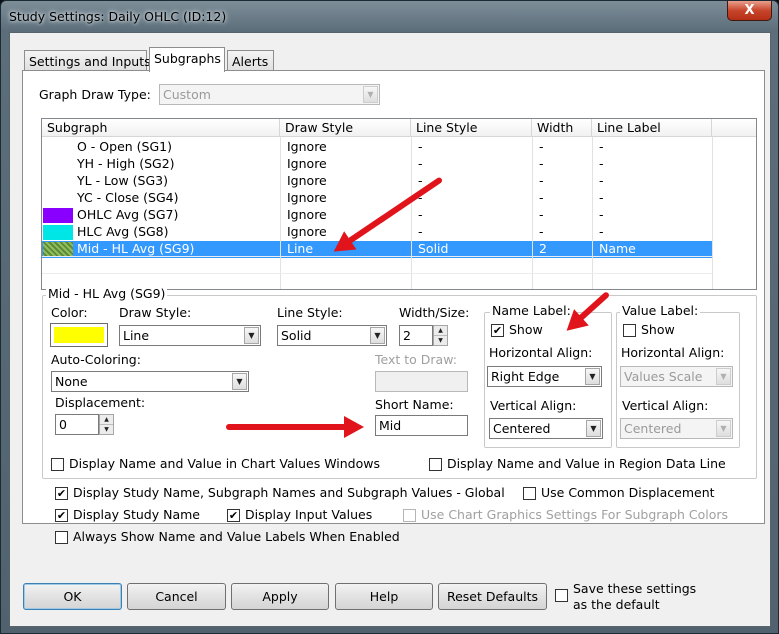 Image resolution: width=779 pixels, height=634 pixels. I want to click on table-cell: HLC Avg (SG8), so click(123, 231).